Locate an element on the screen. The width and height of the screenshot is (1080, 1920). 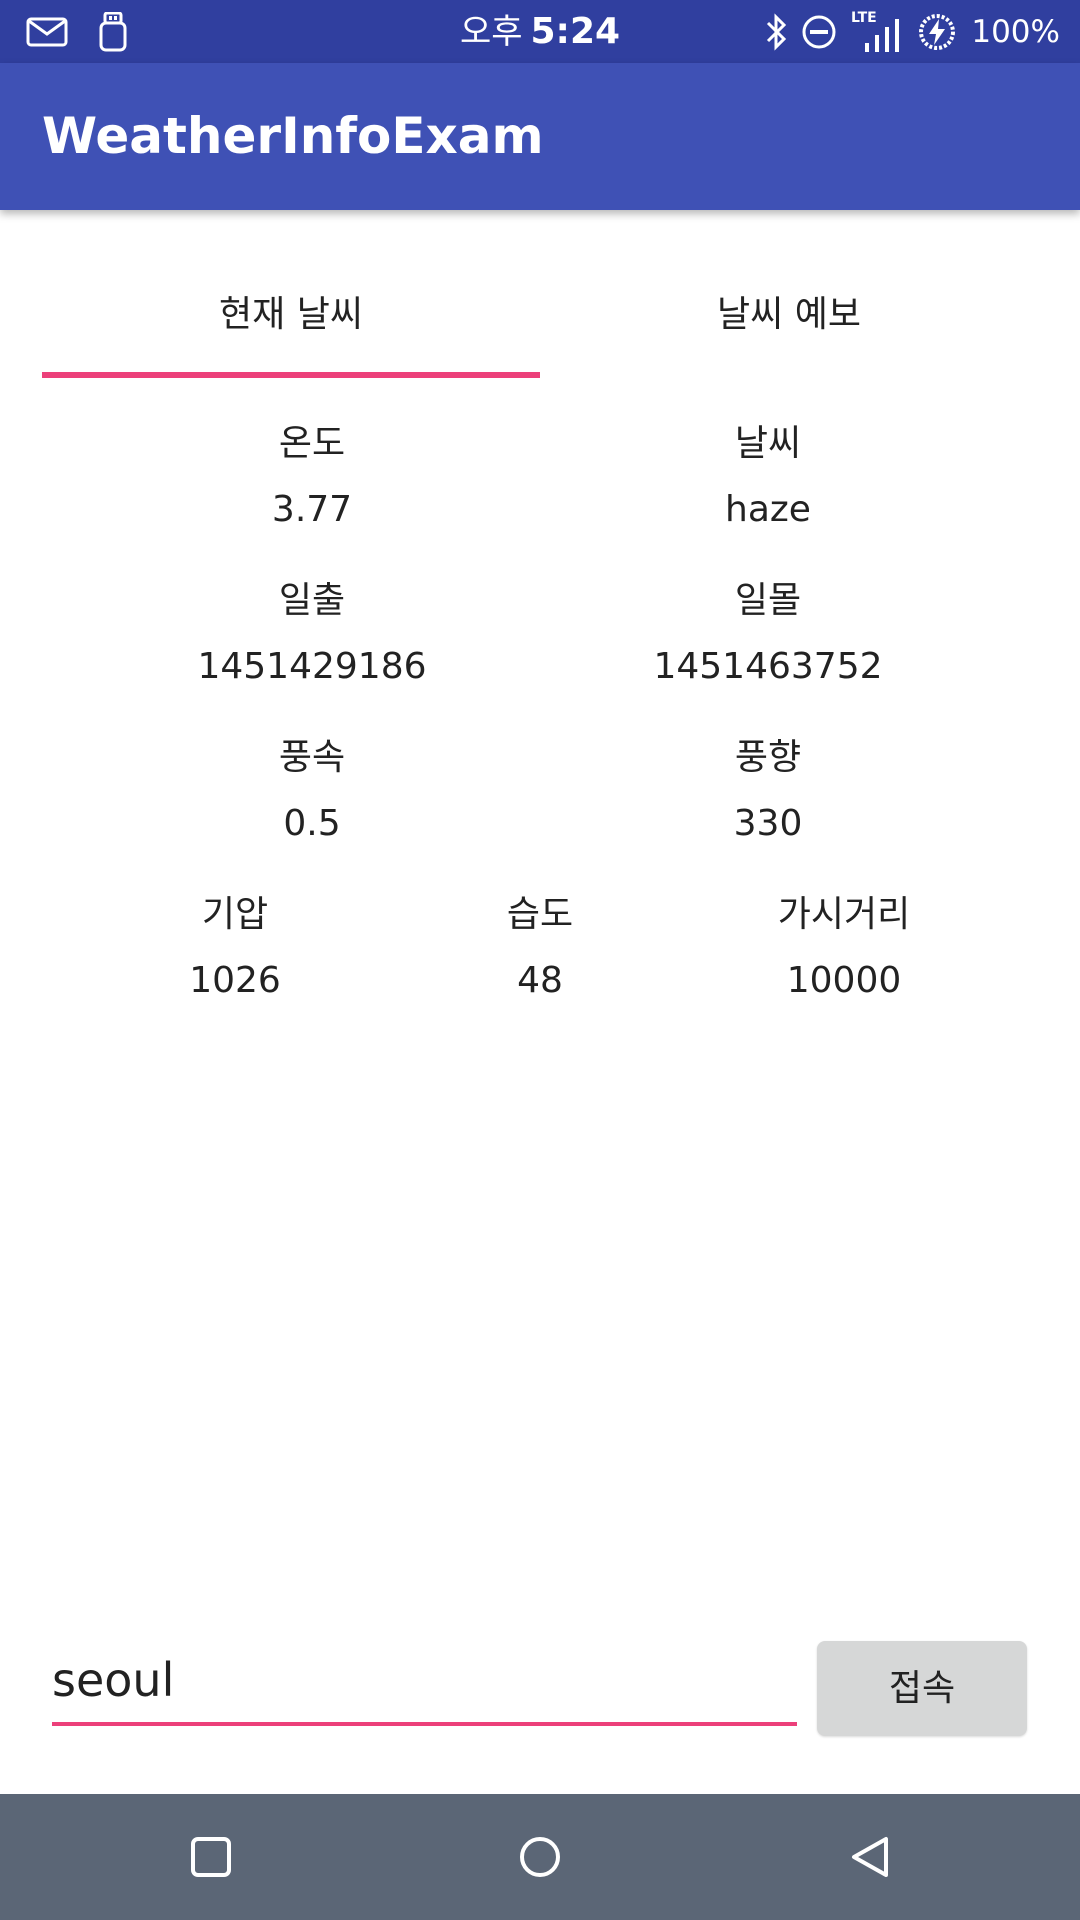
sunset-cell: 일몰 1451463752 is located at coordinates (768, 634).